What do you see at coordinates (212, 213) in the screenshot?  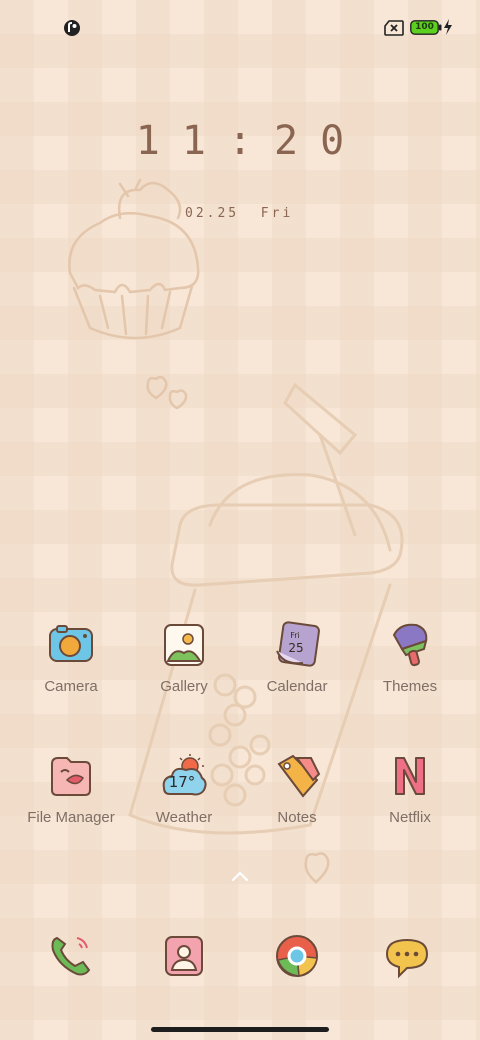 I see `date-text: 02.25` at bounding box center [212, 213].